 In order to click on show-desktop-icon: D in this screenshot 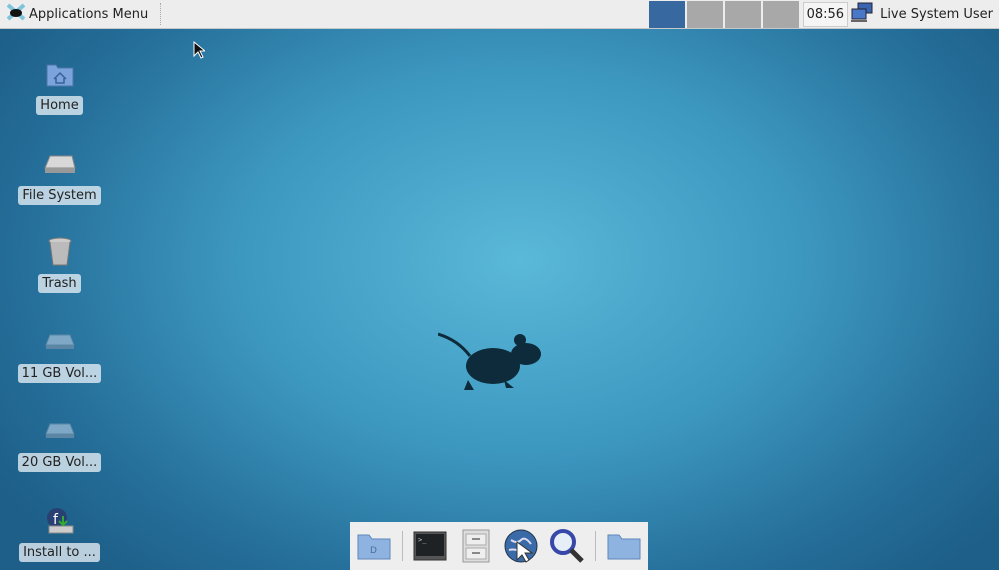, I will do `click(374, 546)`.